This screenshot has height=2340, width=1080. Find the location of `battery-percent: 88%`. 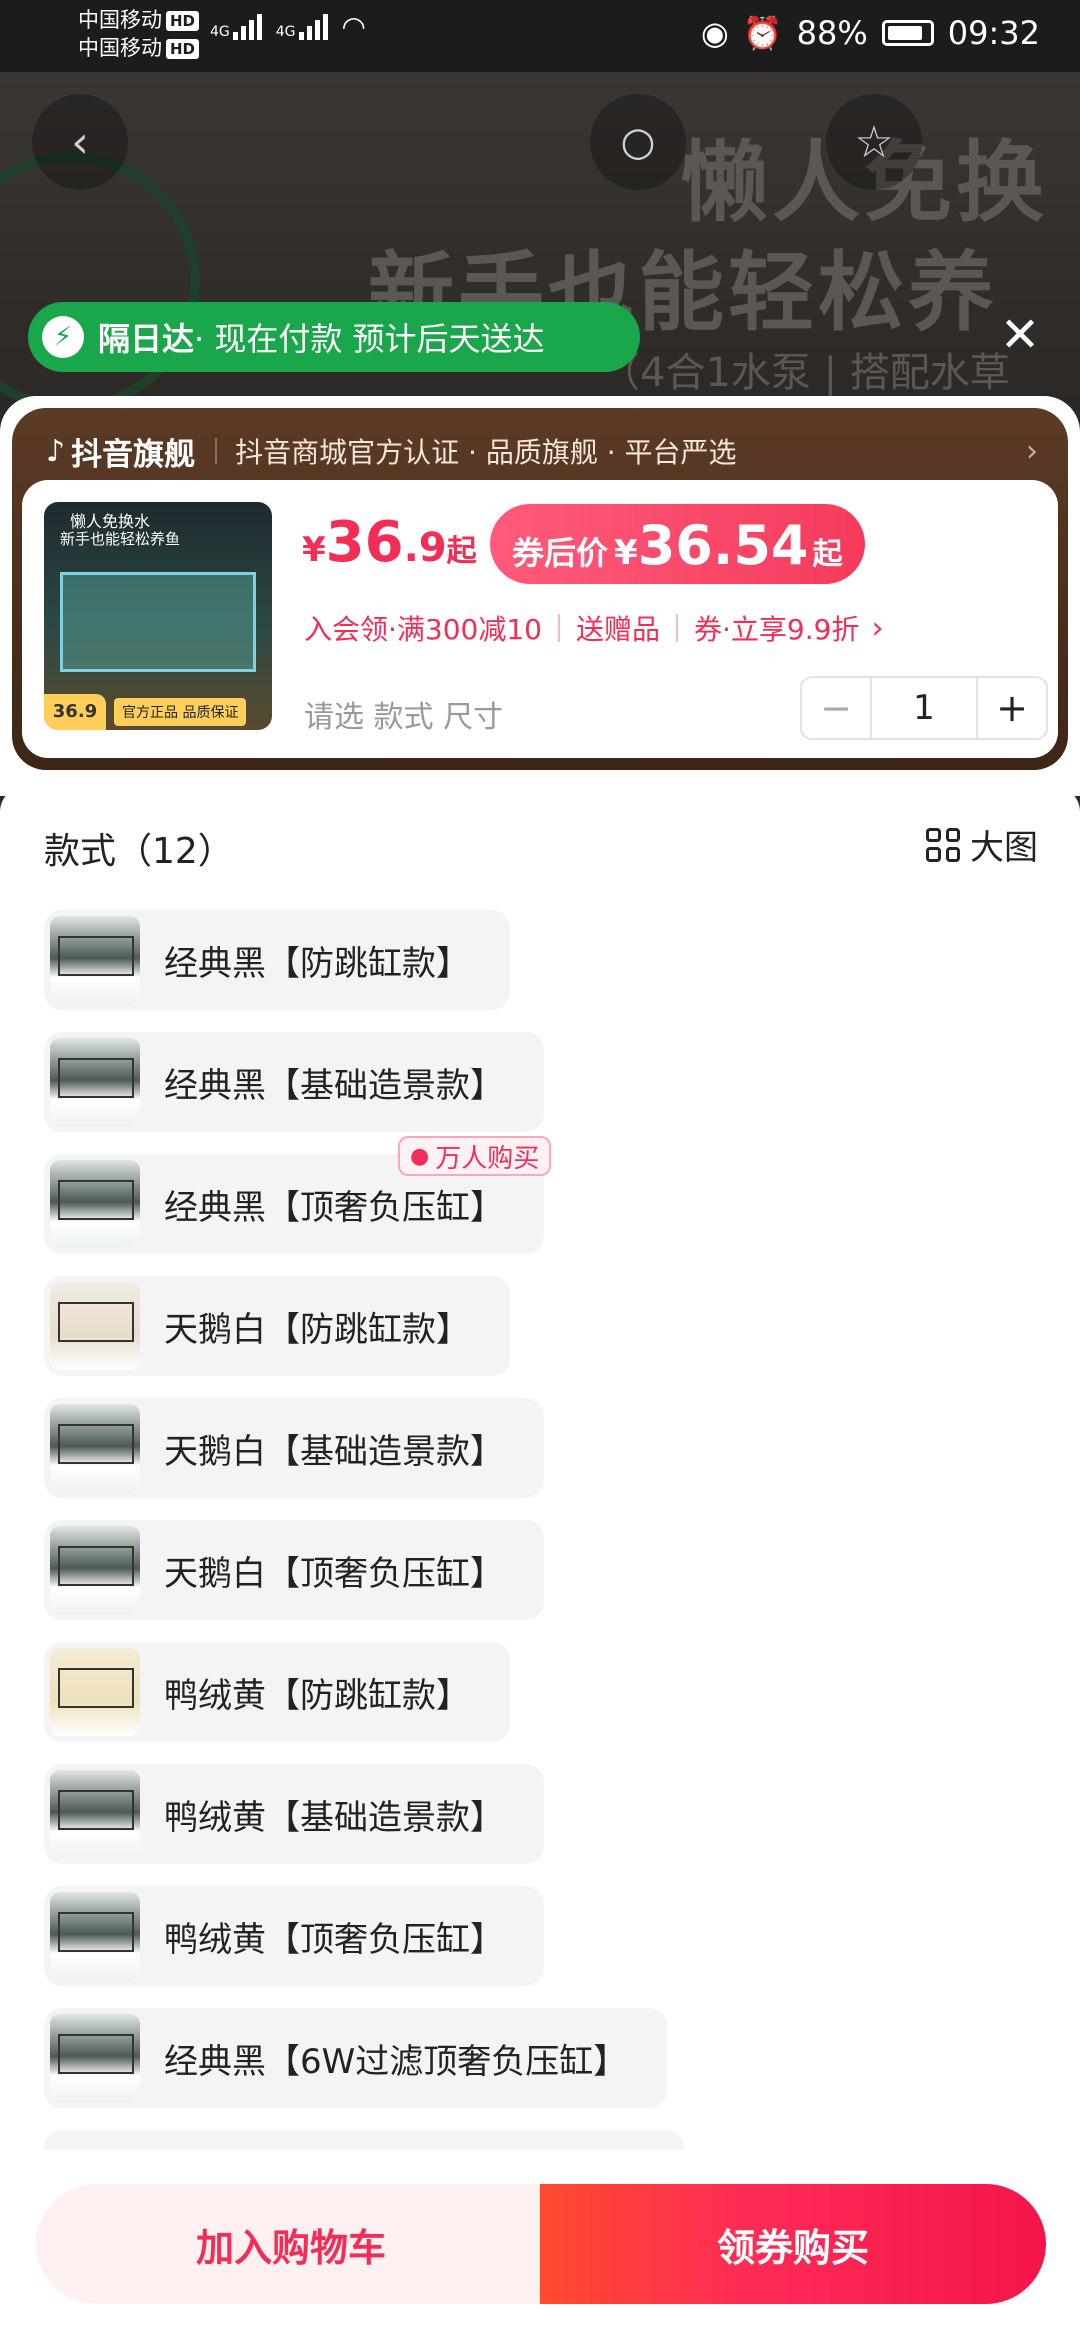

battery-percent: 88% is located at coordinates (832, 33).